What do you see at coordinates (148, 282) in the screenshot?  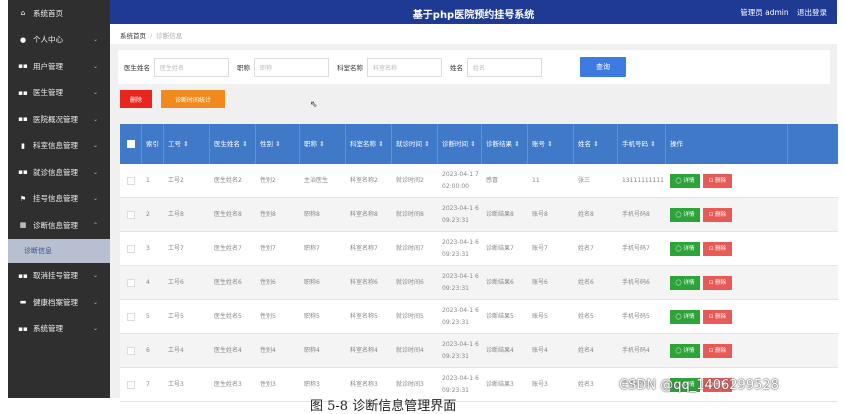 I see `table-cell: 4` at bounding box center [148, 282].